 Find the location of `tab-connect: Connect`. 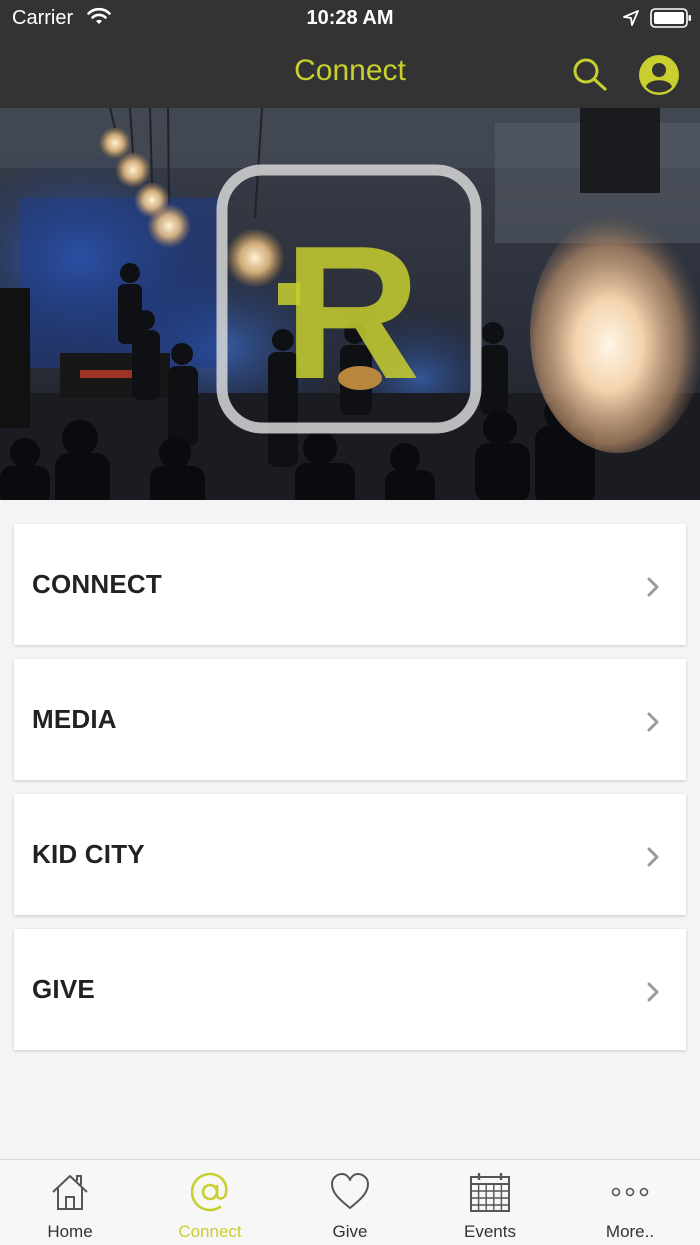

tab-connect: Connect is located at coordinates (210, 1202).